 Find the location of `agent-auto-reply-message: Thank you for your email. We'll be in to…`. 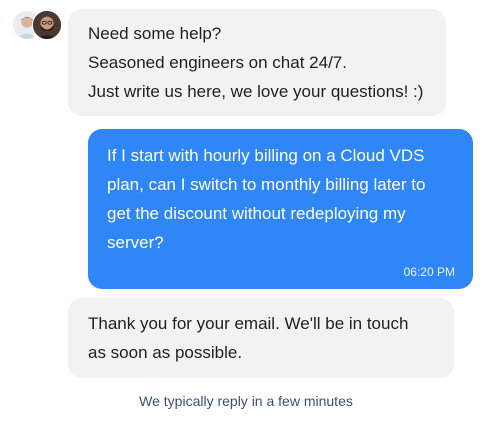

agent-auto-reply-message: Thank you for your email. We'll be in to… is located at coordinates (261, 338).